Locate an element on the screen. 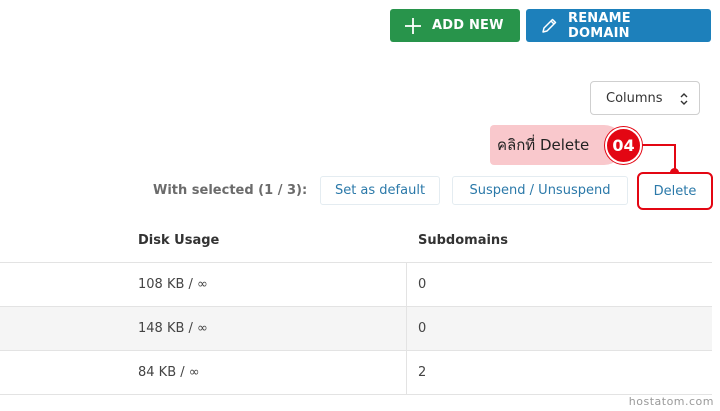 Image resolution: width=720 pixels, height=411 pixels. table-row: 148 KB / ∞ 0 is located at coordinates (356, 329).